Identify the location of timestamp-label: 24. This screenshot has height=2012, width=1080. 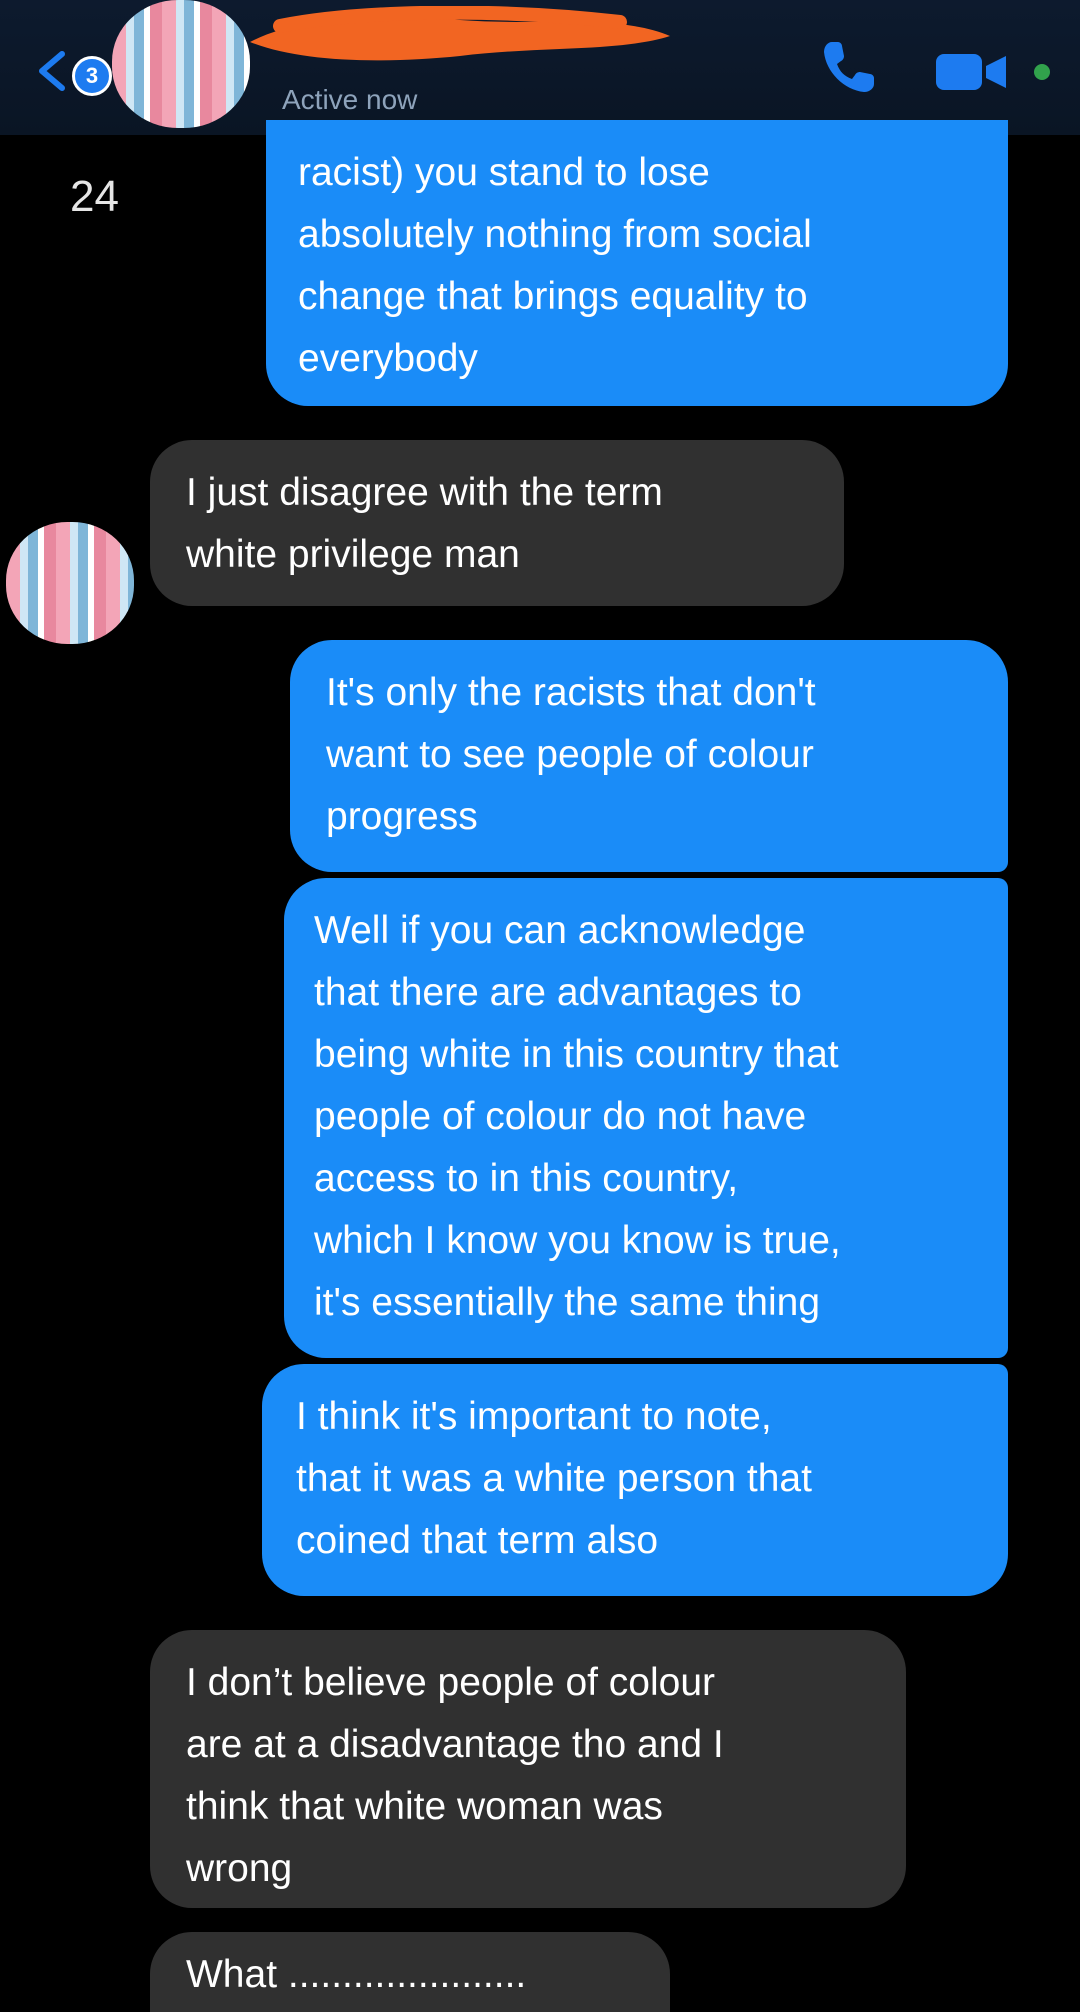
(94, 196).